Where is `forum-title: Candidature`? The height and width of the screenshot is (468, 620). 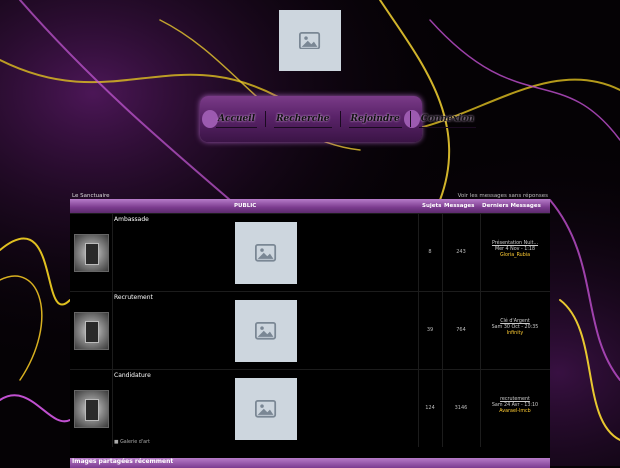
forum-title: Candidature is located at coordinates (132, 375).